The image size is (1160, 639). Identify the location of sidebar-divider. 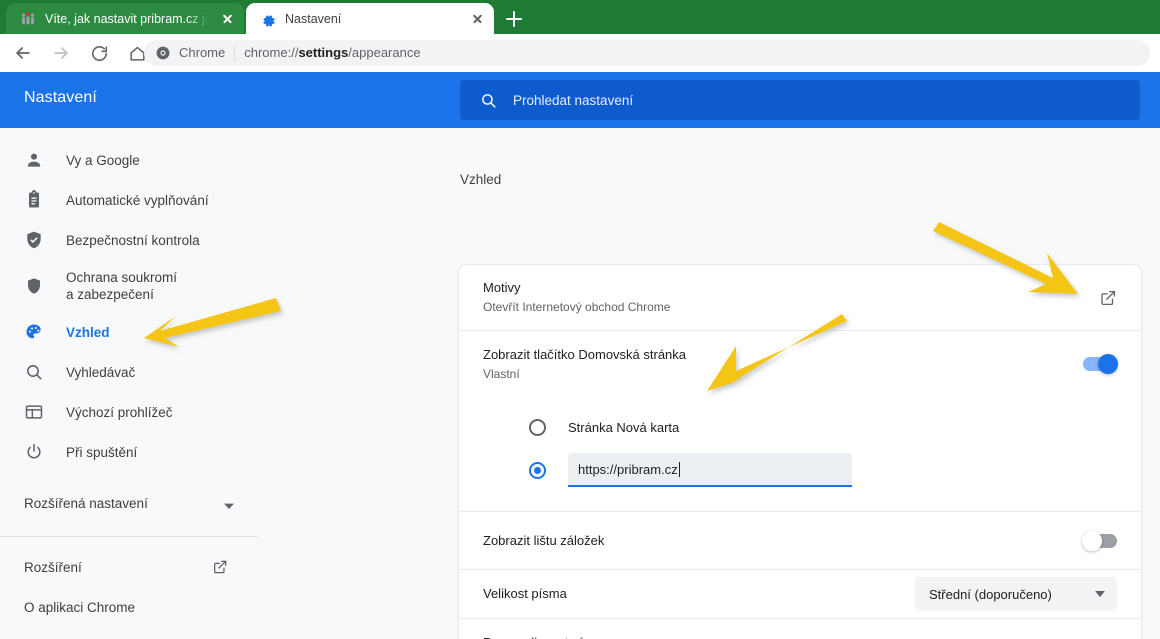
(129, 536).